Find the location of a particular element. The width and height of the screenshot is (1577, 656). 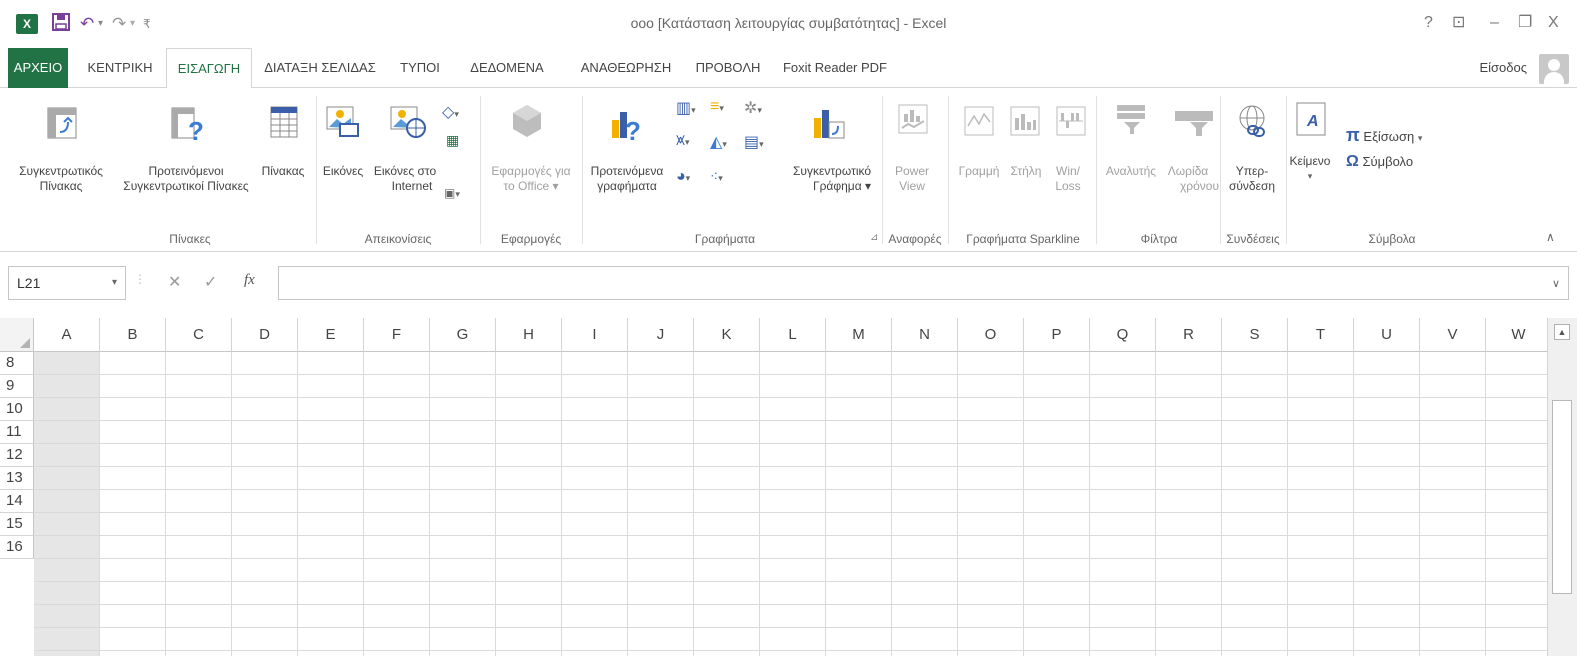

column-header: W is located at coordinates (1519, 335).